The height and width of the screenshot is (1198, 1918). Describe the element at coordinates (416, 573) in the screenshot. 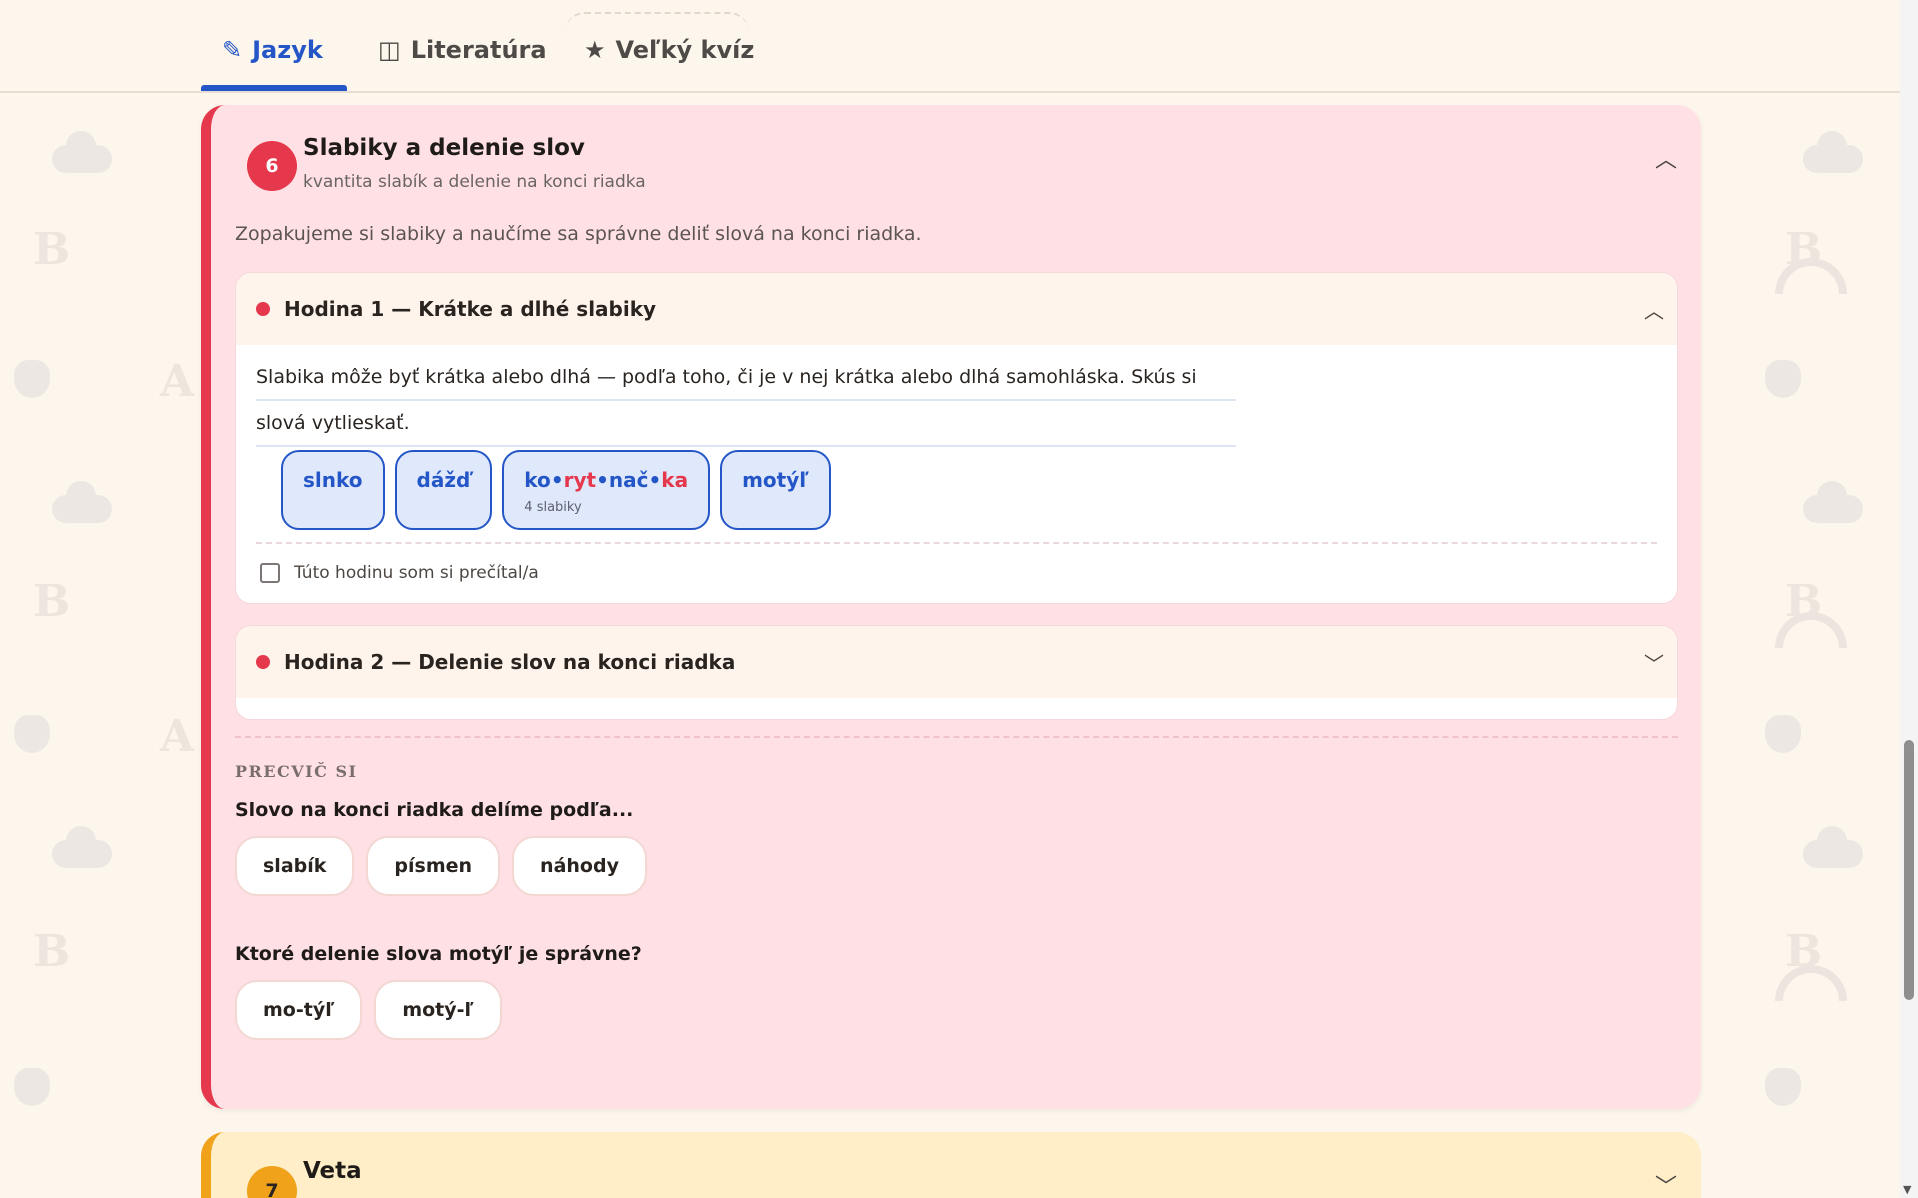

I see `read-label: Túto hodinu som si prečítal/a` at that location.